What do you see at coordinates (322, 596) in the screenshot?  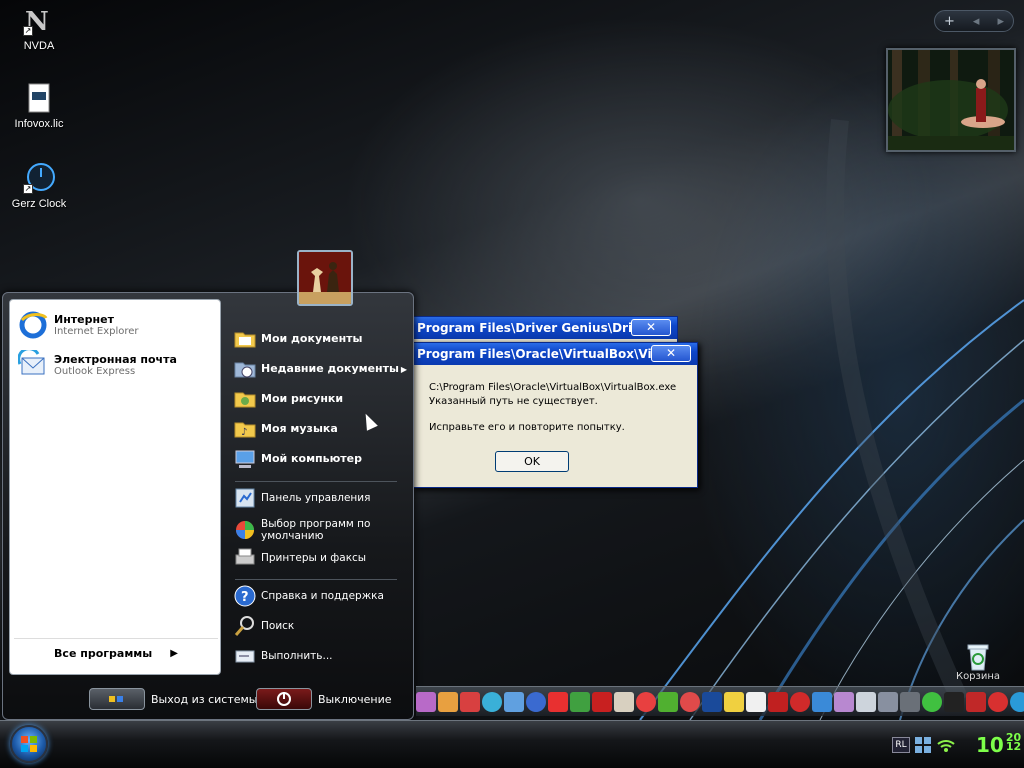 I see `menu-item-help-support: ? Справка и поддержка` at bounding box center [322, 596].